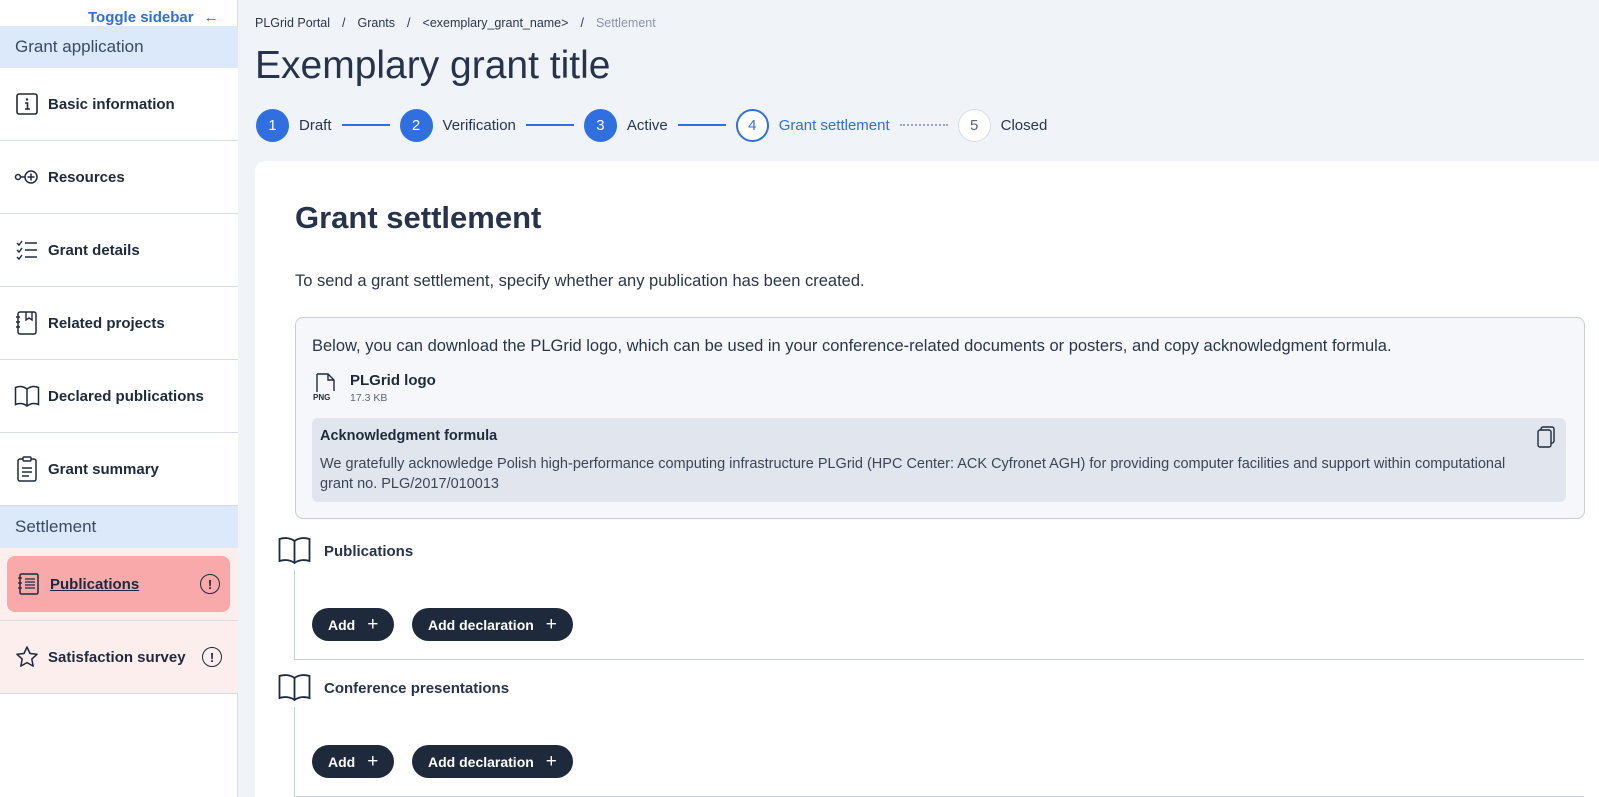 Image resolution: width=1599 pixels, height=797 pixels. Describe the element at coordinates (369, 551) in the screenshot. I see `section-title: Publications` at that location.